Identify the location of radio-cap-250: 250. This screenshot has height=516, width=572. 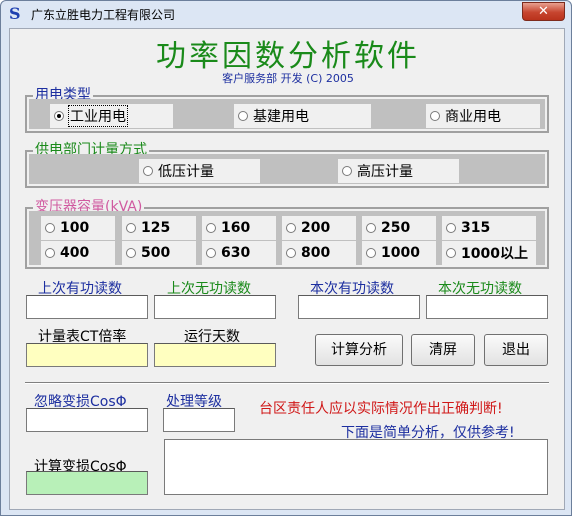
(399, 228).